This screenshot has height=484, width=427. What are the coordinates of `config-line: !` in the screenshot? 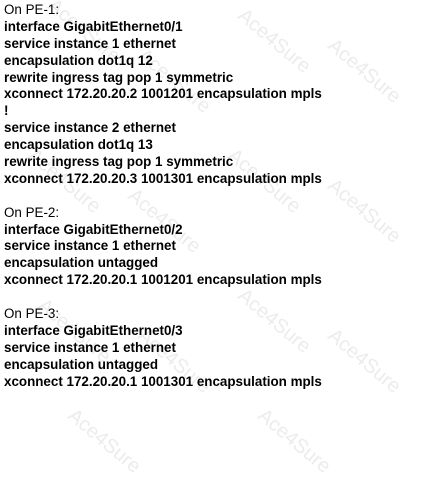 It's located at (6, 111).